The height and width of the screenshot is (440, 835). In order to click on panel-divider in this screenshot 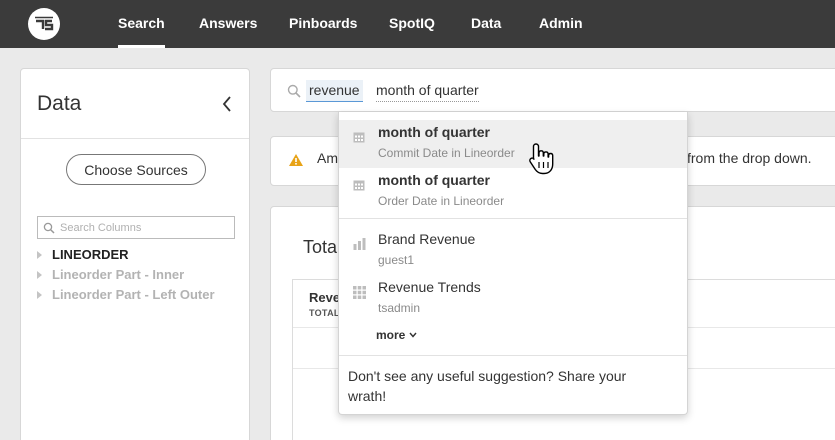, I will do `click(135, 138)`.